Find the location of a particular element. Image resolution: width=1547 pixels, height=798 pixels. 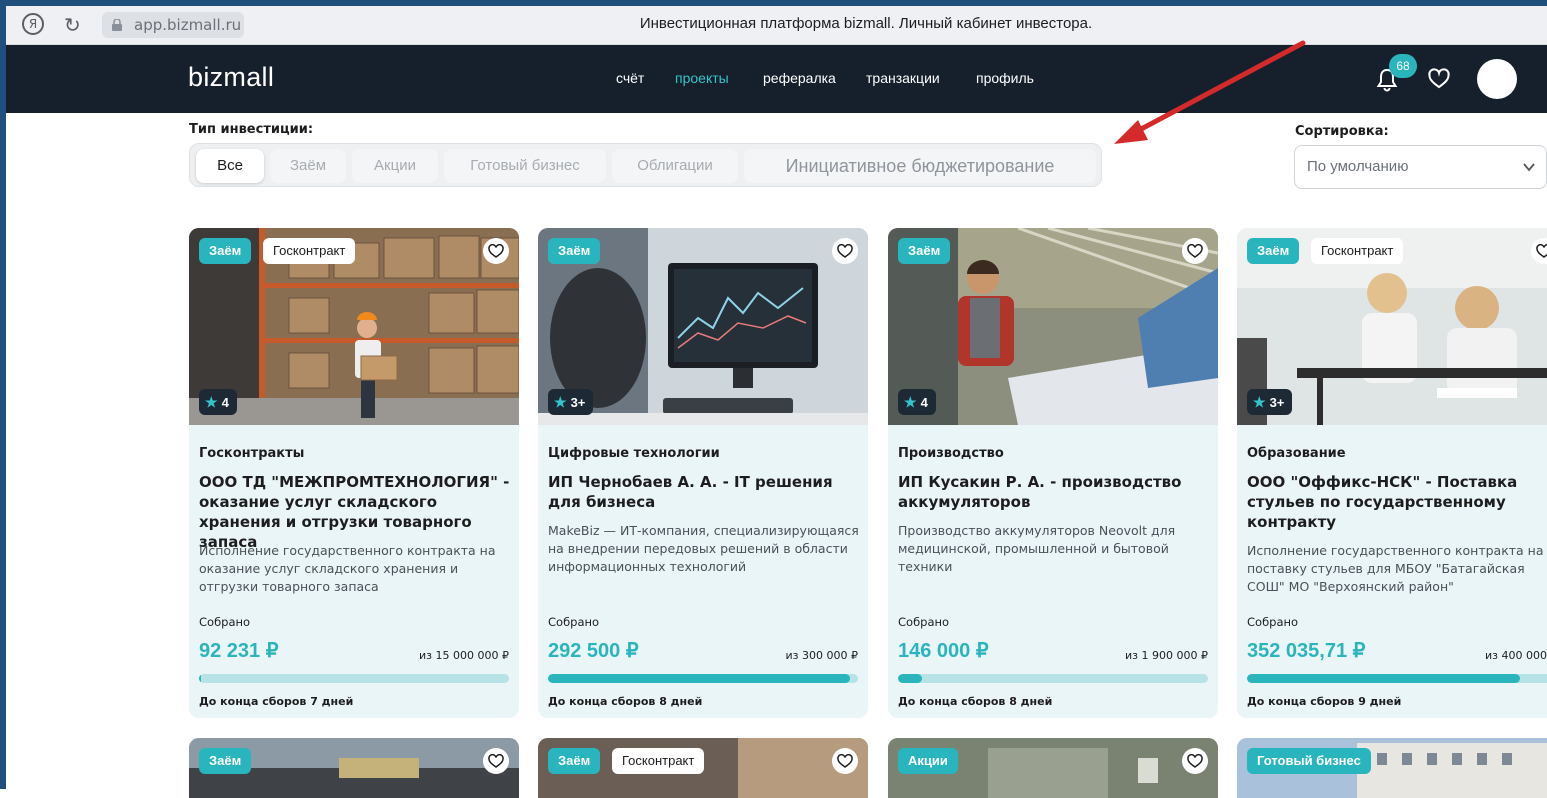

favorites-heart-icon is located at coordinates (1439, 79).